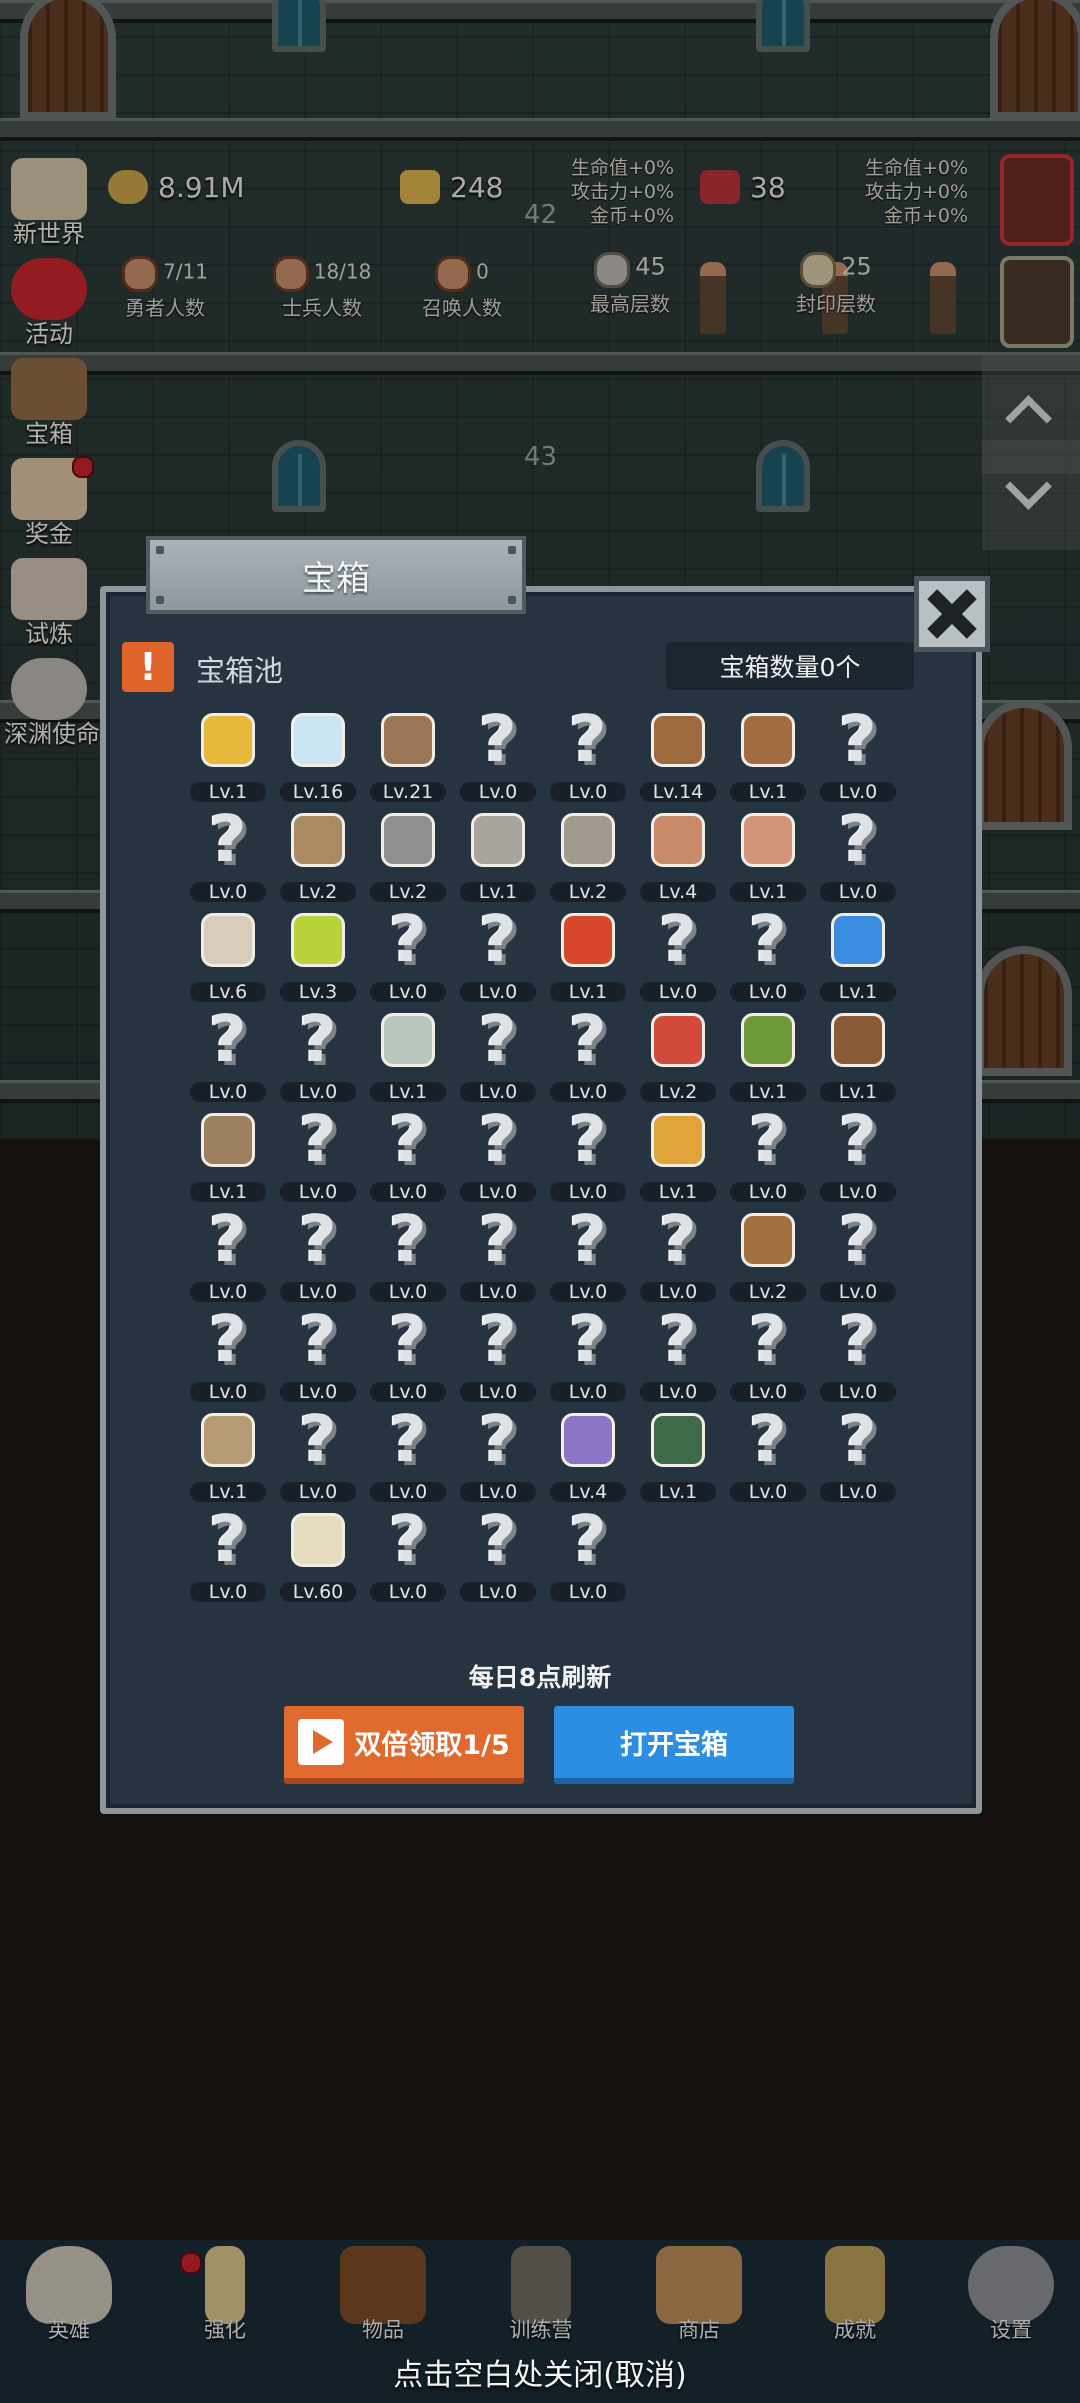 Image resolution: width=1080 pixels, height=2403 pixels. Describe the element at coordinates (677, 751) in the screenshot. I see `chest-item-slot: Lv.14` at that location.